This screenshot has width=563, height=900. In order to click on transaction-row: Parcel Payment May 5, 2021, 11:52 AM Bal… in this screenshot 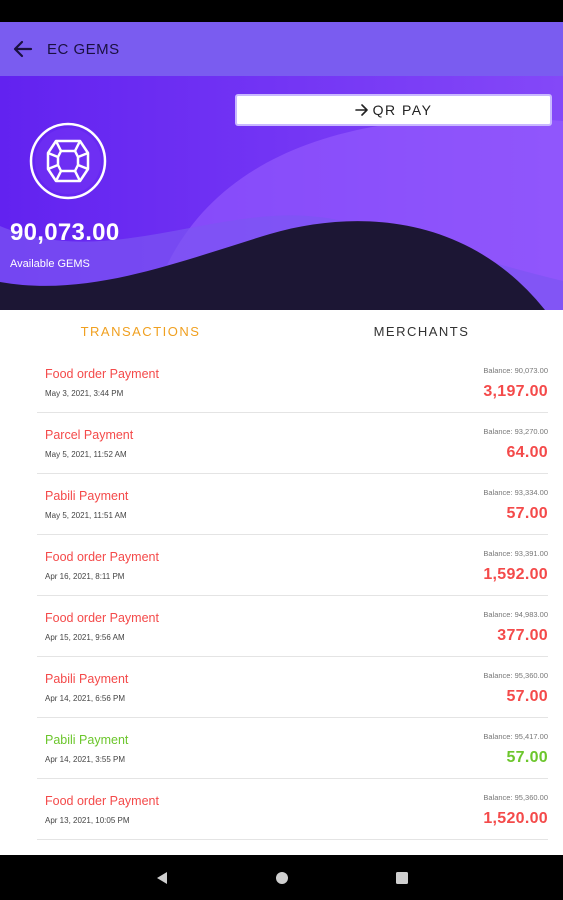, I will do `click(292, 443)`.